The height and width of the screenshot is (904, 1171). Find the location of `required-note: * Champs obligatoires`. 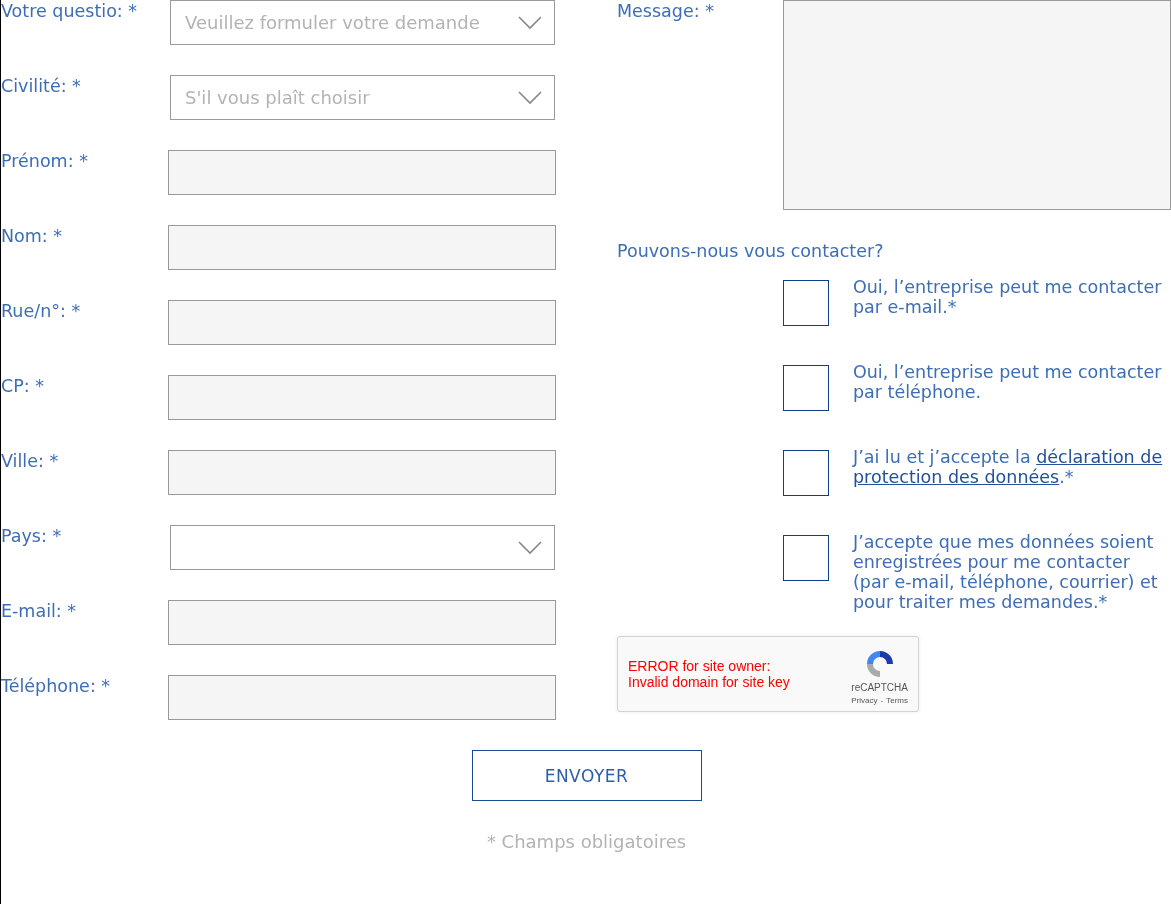

required-note: * Champs obligatoires is located at coordinates (586, 841).